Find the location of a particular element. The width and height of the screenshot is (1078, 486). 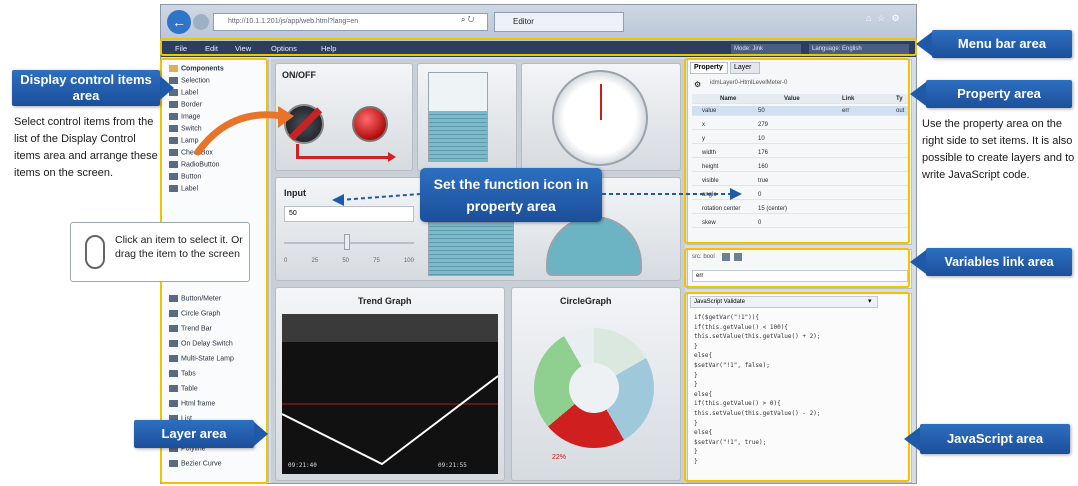

trend-title: Trend Graph is located at coordinates (385, 301).